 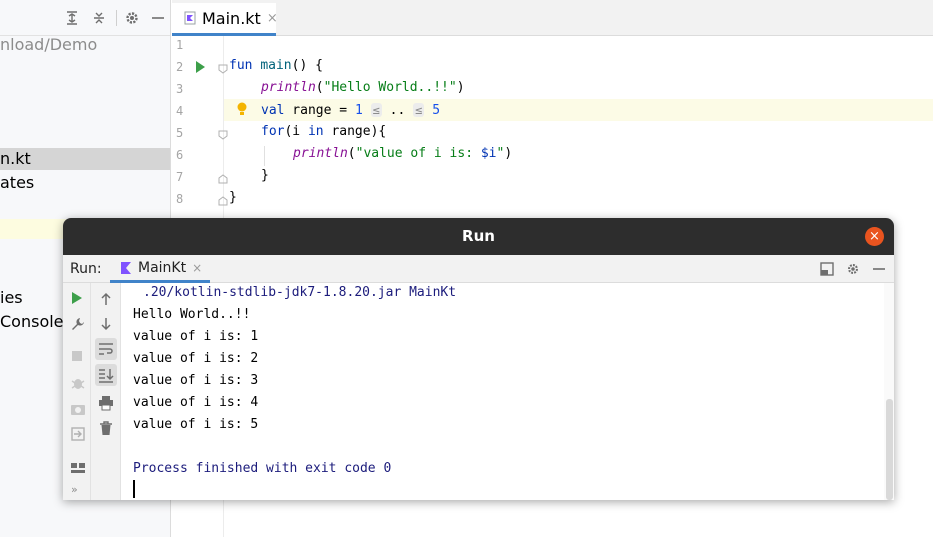 What do you see at coordinates (296, 131) in the screenshot?
I see `code-text: (i` at bounding box center [296, 131].